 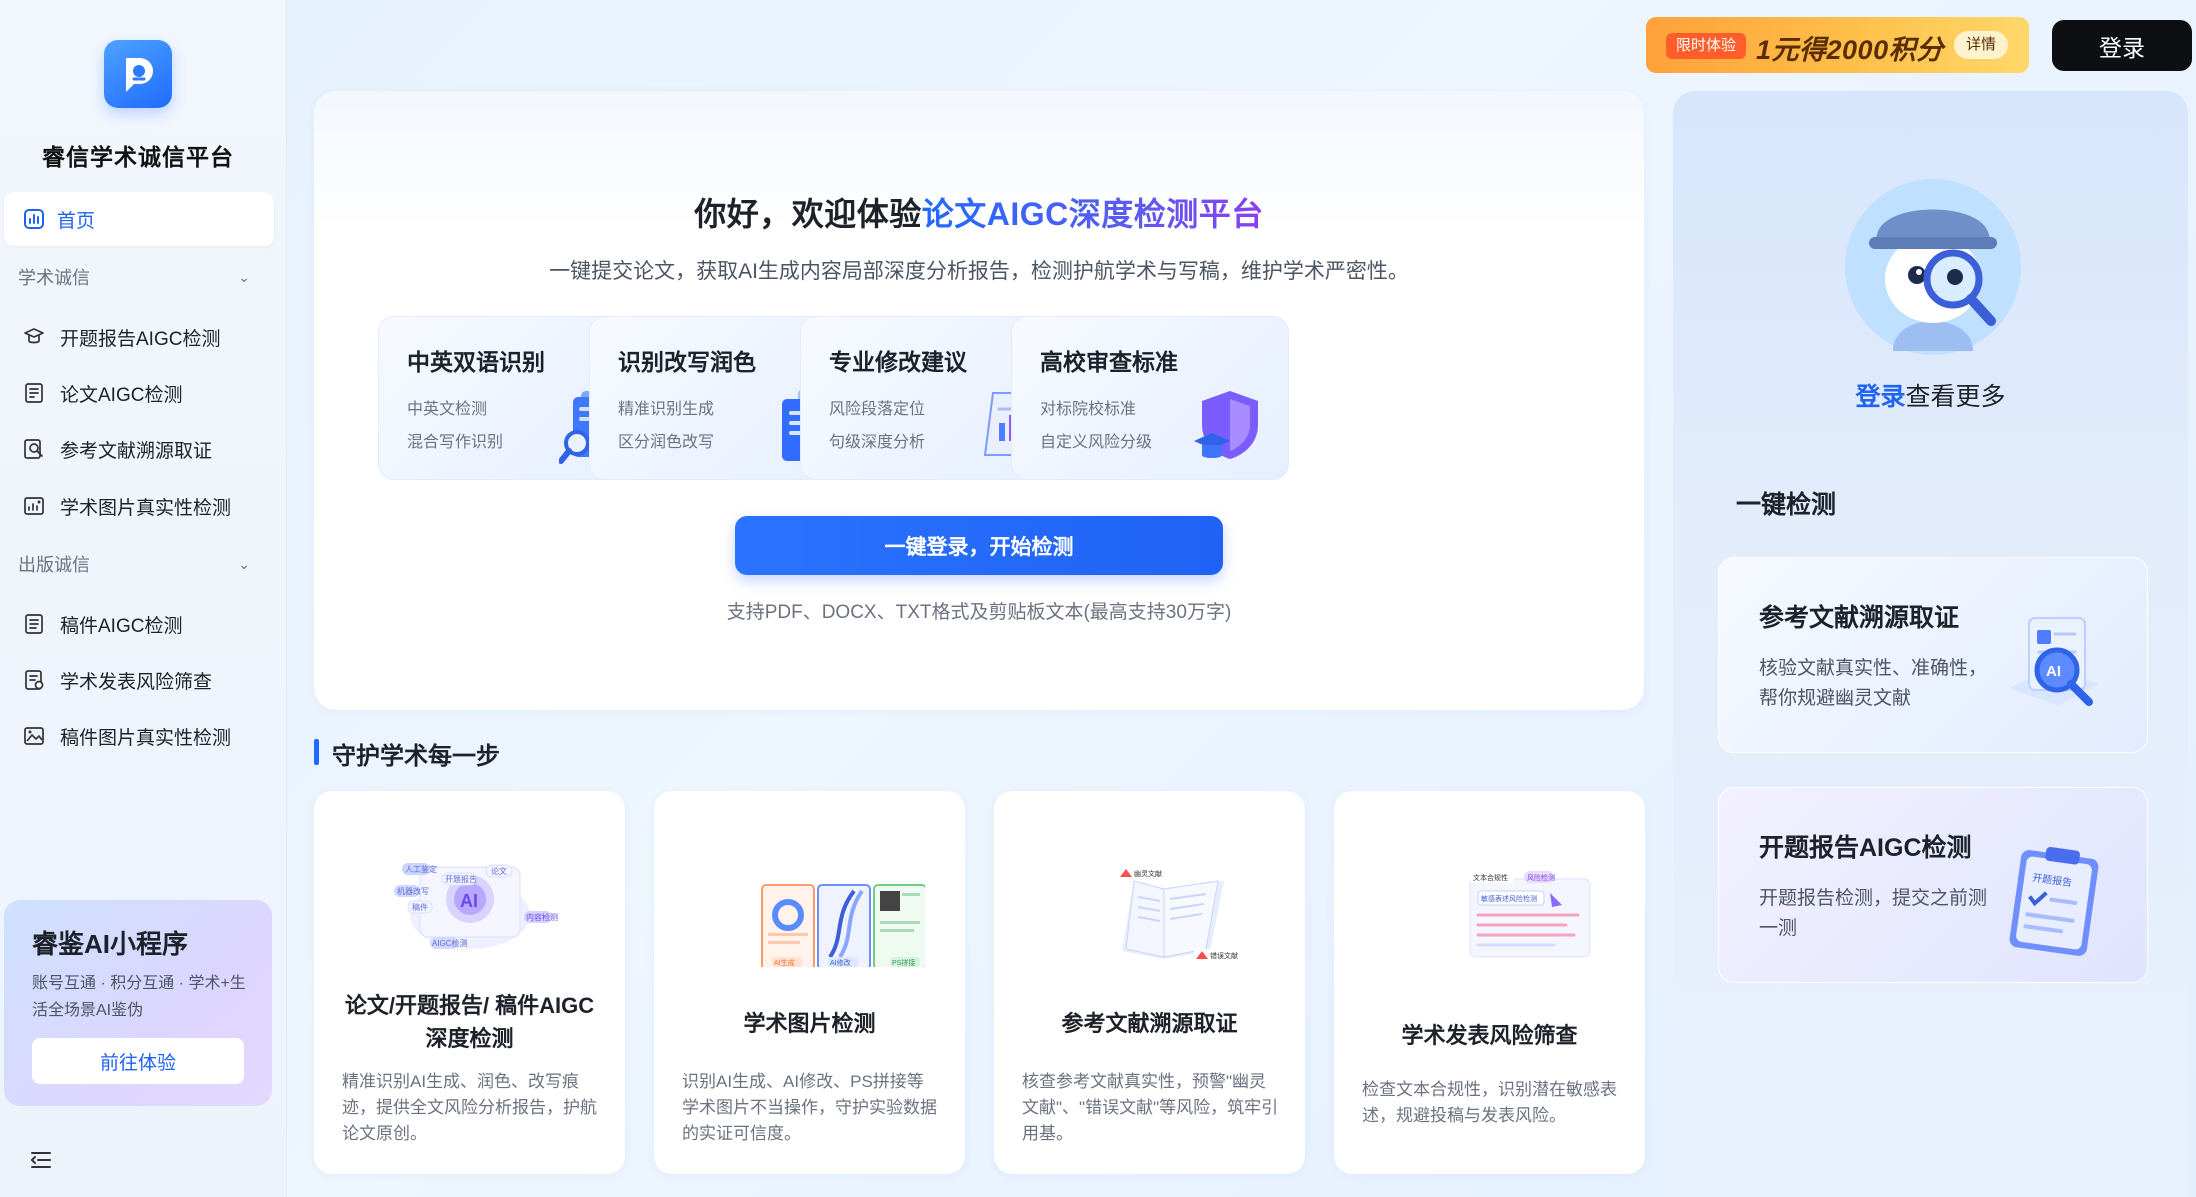 I want to click on section-title: 守护学术每一步, so click(x=416, y=756).